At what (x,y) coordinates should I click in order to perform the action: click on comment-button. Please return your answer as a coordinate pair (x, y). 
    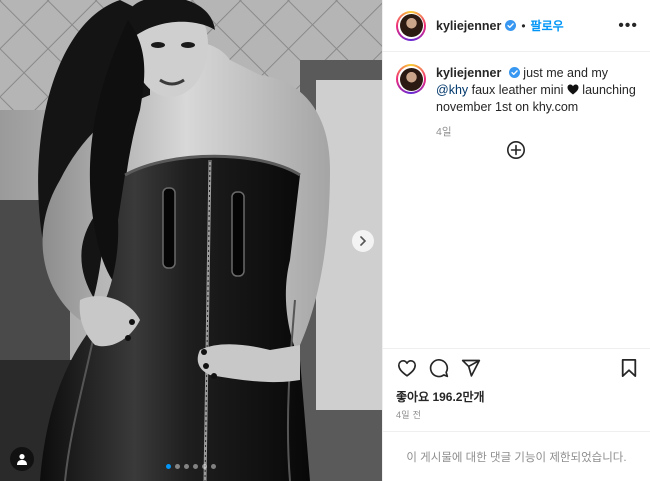
    Looking at the image, I should click on (439, 368).